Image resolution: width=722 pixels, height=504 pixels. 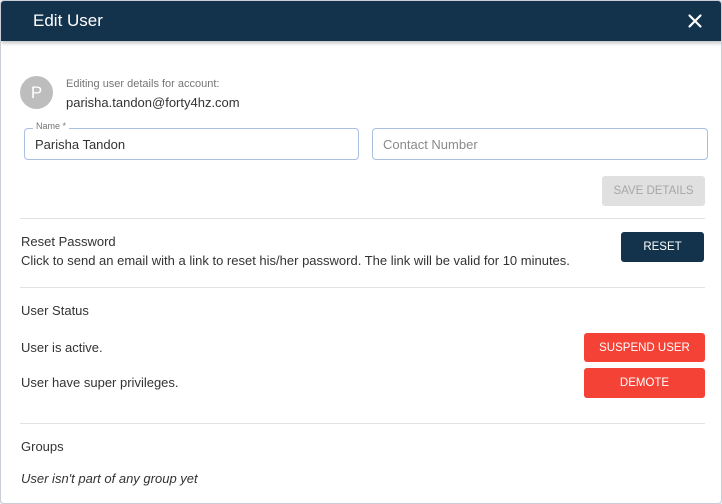 I want to click on user-active-text: User is active., so click(x=62, y=347).